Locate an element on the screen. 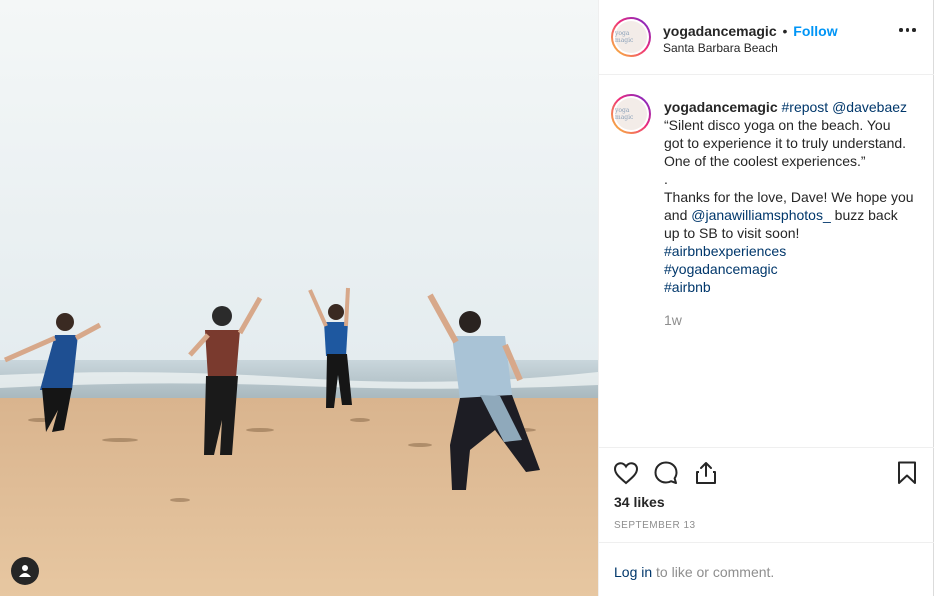 The width and height of the screenshot is (936, 596). header-user-line: yogadancemagic • Follow is located at coordinates (750, 31).